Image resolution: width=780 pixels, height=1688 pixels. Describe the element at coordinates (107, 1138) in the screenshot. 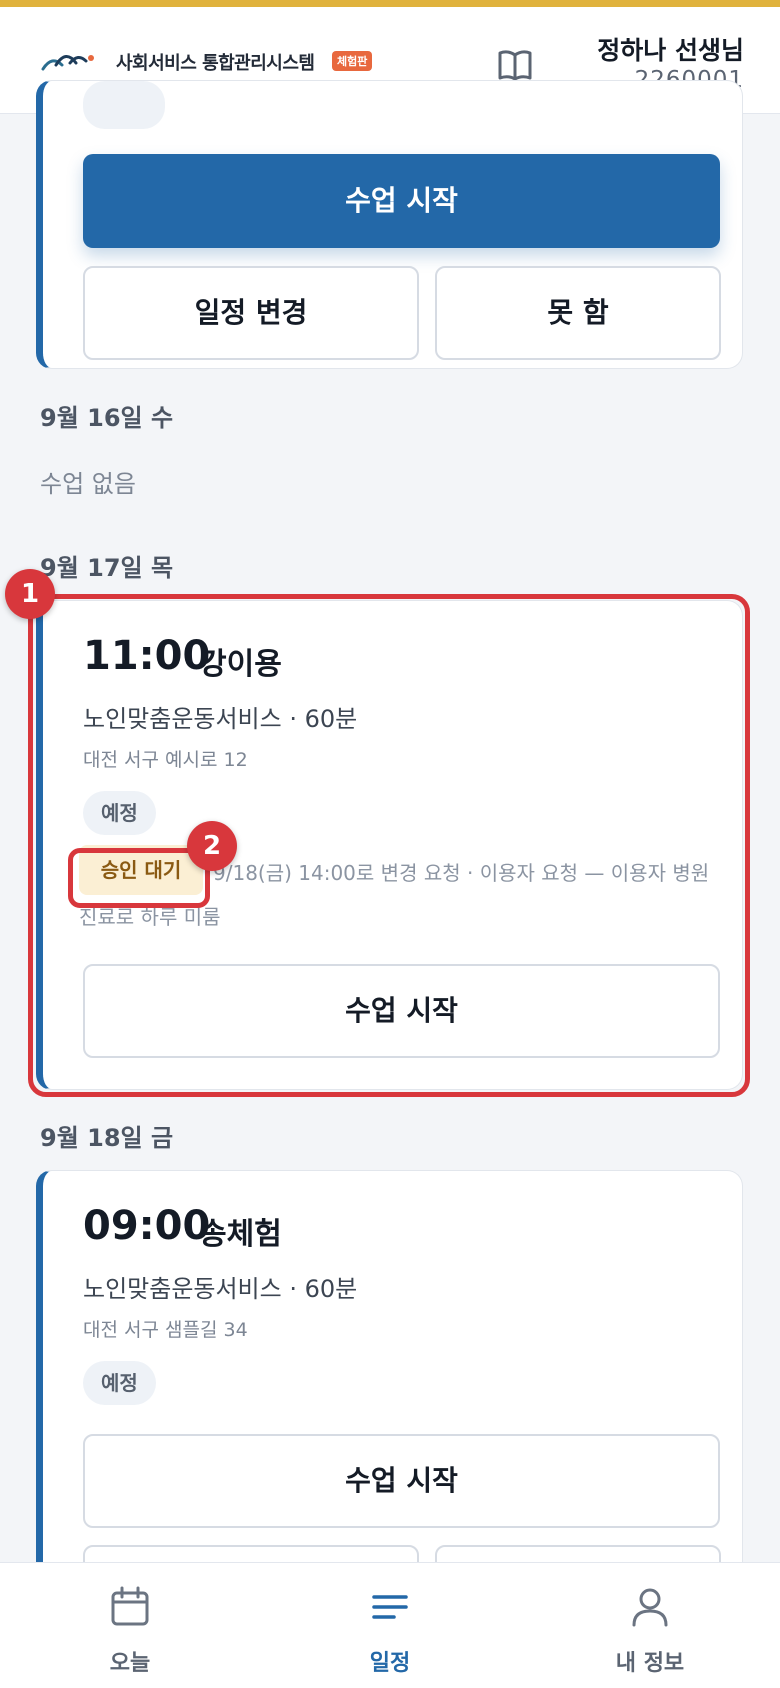

I see `date-heading: 9월 18일 금` at that location.